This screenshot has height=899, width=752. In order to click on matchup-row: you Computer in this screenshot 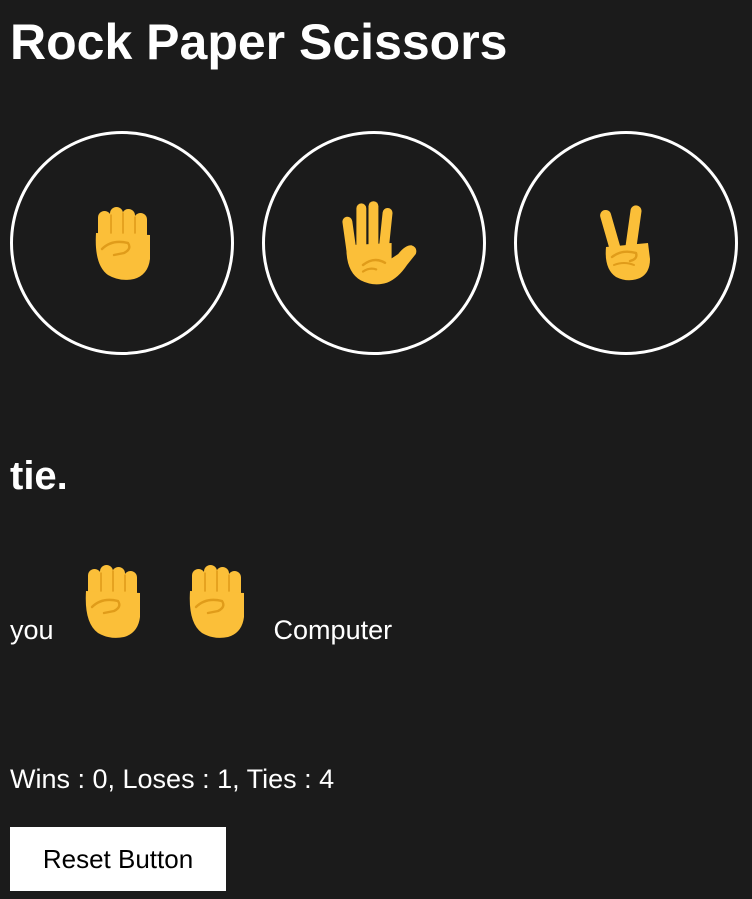, I will do `click(201, 608)`.